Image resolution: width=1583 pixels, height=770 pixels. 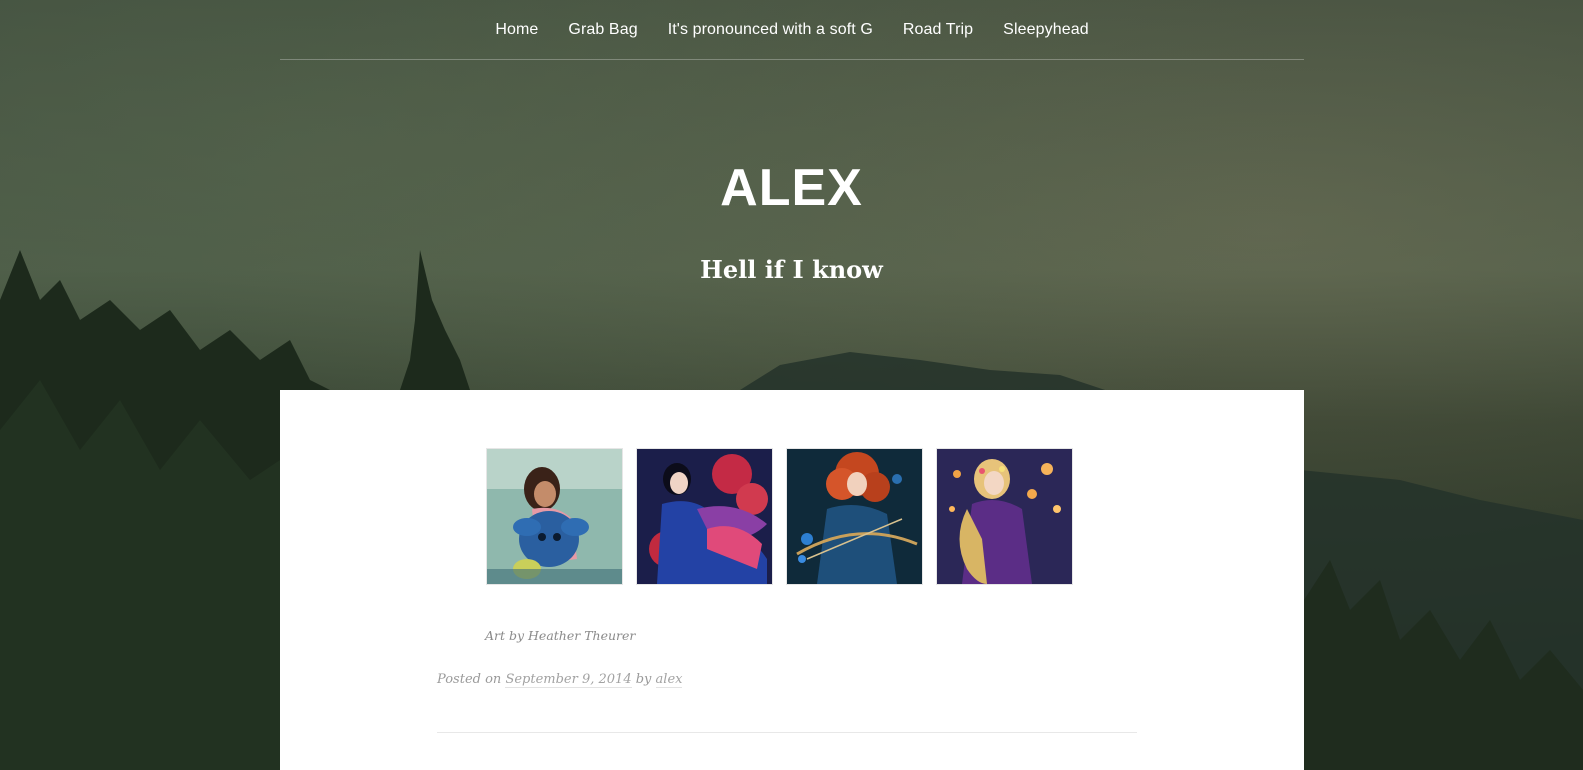 What do you see at coordinates (704, 516) in the screenshot?
I see `mulan-image` at bounding box center [704, 516].